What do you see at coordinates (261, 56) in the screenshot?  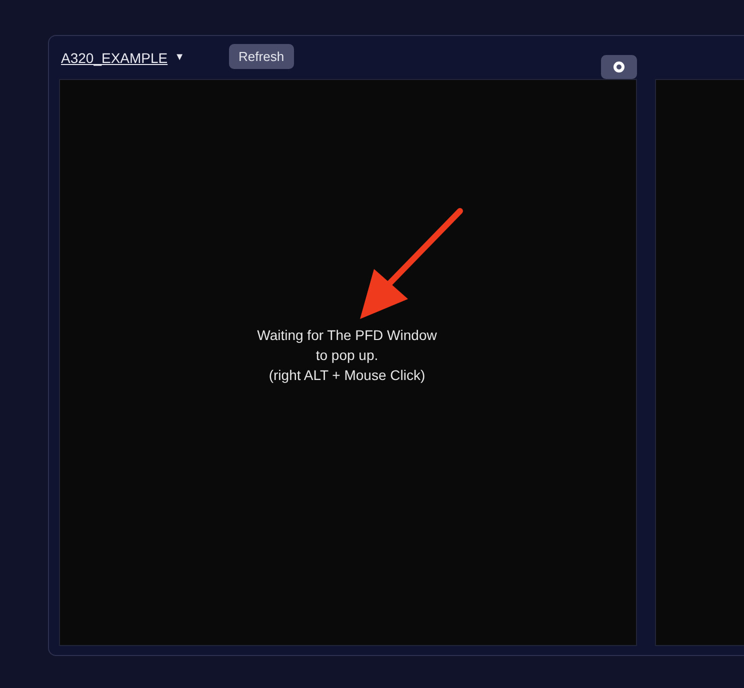 I see `refresh-button: Refresh` at bounding box center [261, 56].